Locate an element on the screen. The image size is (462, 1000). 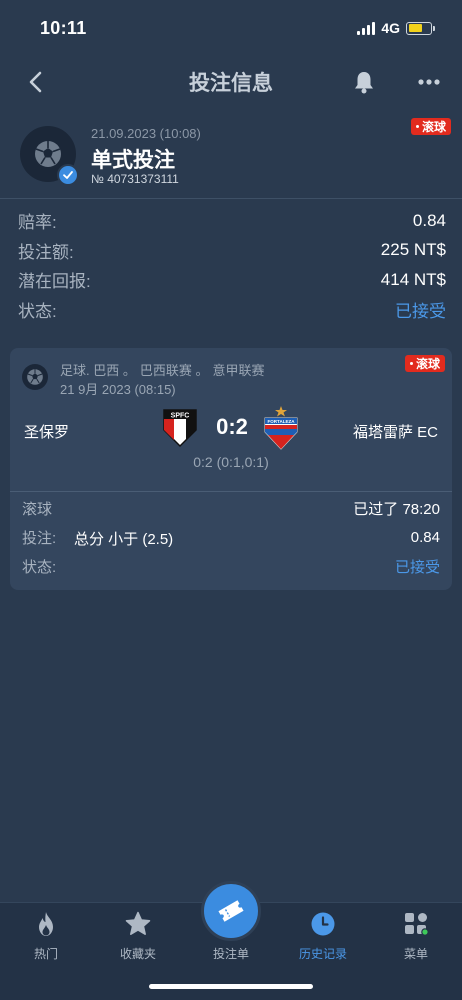
check-icon is located at coordinates (68, 175).